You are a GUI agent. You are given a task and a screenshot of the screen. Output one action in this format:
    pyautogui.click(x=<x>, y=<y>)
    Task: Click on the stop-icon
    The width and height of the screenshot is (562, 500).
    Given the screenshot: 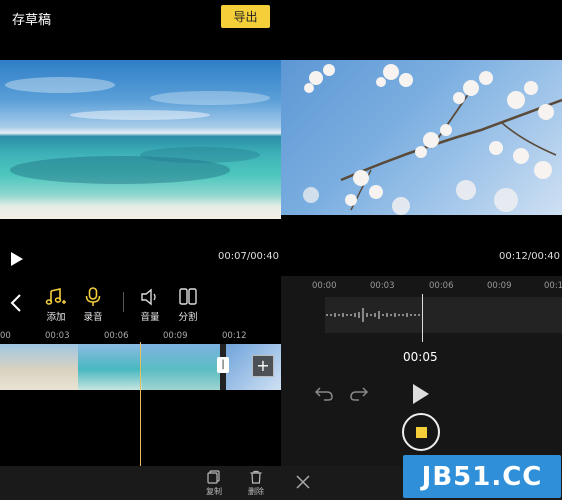 What is the action you would take?
    pyautogui.click(x=421, y=432)
    